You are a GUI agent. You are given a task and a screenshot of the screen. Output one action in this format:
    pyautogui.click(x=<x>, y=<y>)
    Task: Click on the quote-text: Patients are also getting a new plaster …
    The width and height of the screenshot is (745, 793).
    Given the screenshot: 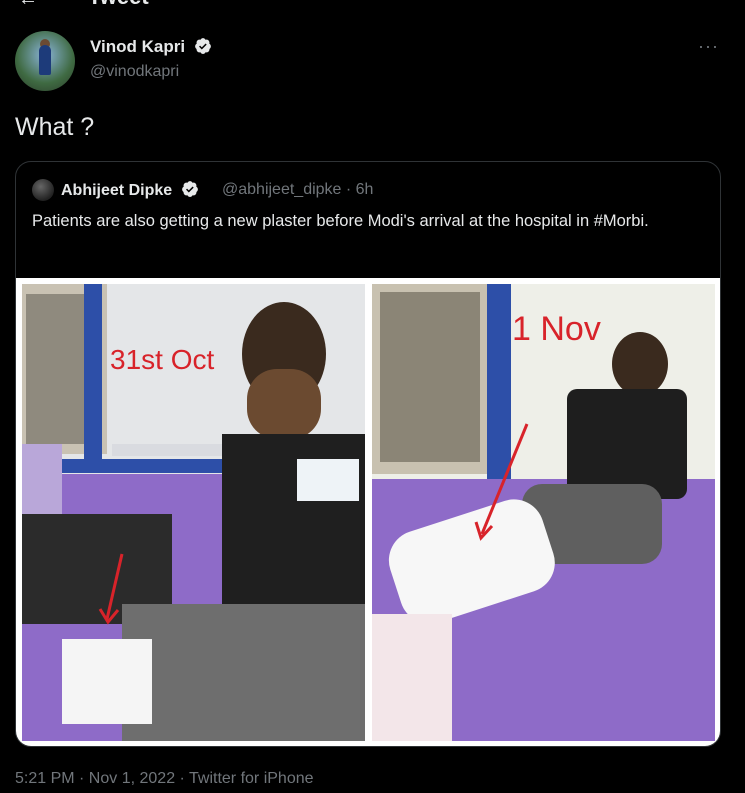 What is the action you would take?
    pyautogui.click(x=340, y=221)
    